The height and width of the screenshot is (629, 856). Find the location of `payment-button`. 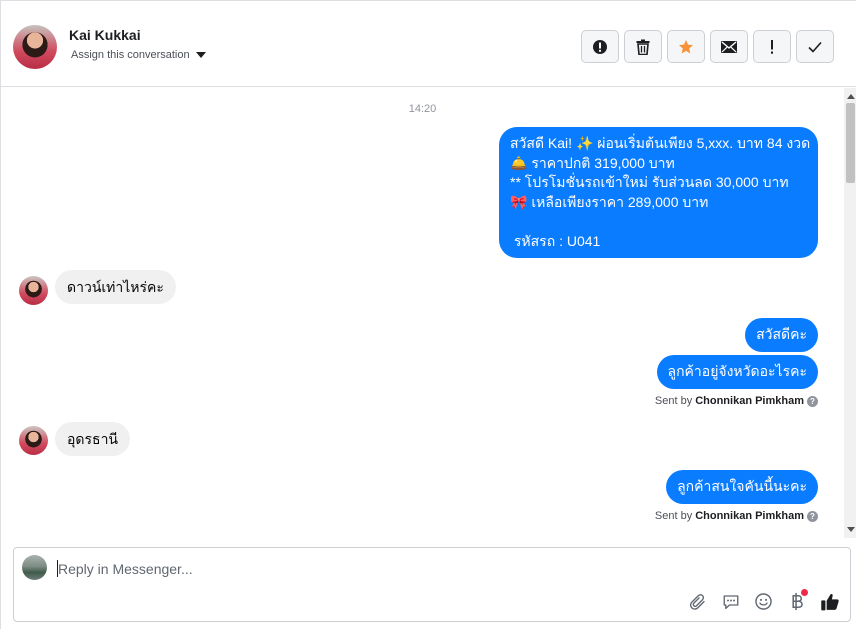

payment-button is located at coordinates (797, 600).